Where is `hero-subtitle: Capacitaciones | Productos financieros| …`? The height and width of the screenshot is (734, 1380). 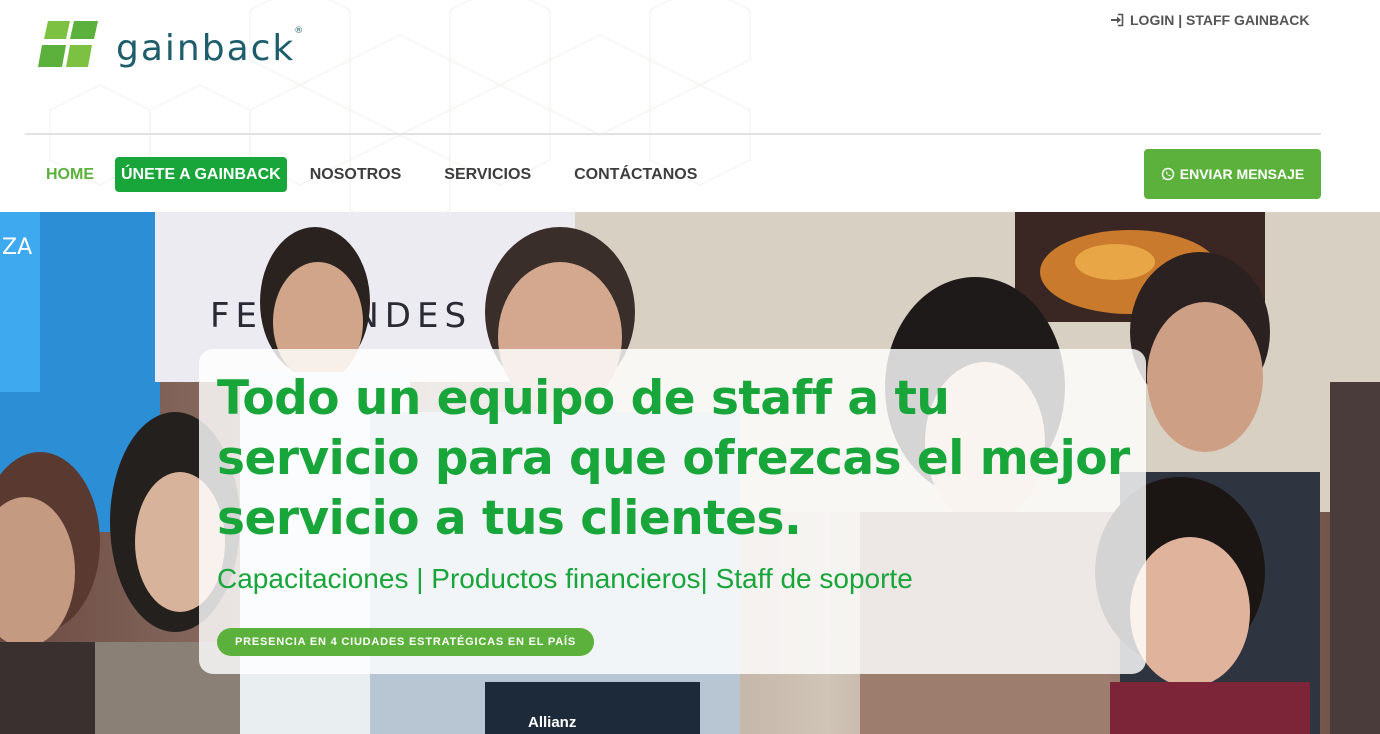
hero-subtitle: Capacitaciones | Productos financieros| … is located at coordinates (565, 578).